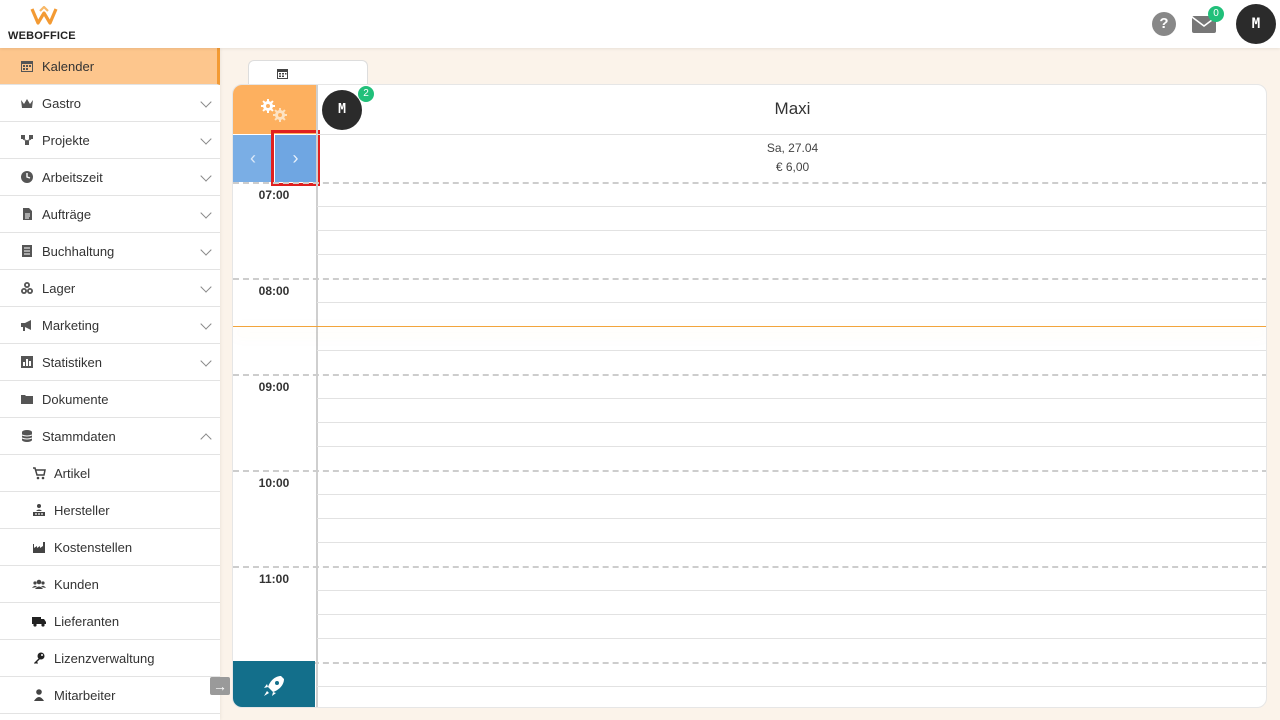 The image size is (1280, 720). What do you see at coordinates (749, 326) in the screenshot?
I see `current-time-line` at bounding box center [749, 326].